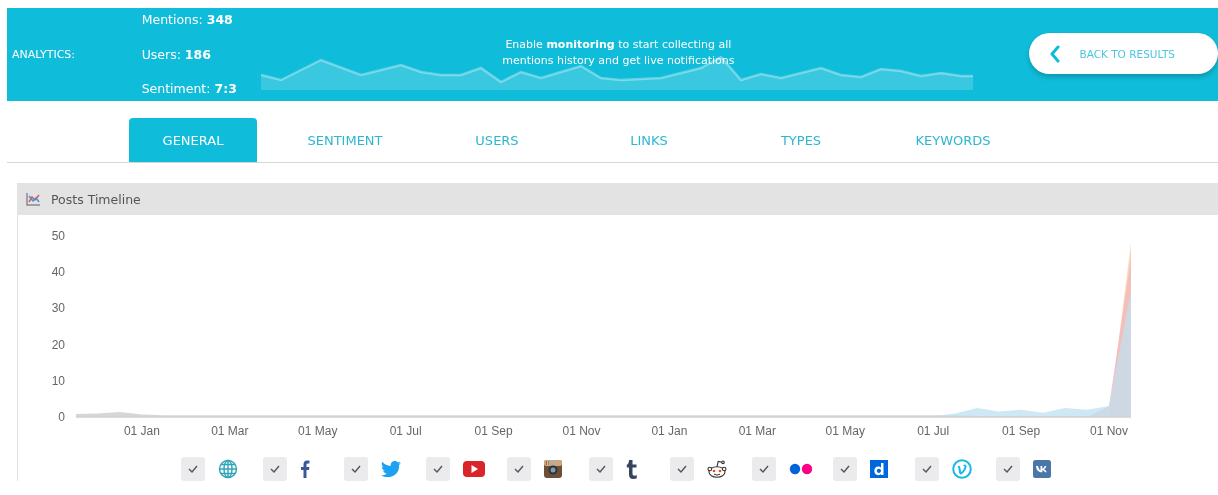 Image resolution: width=1218 pixels, height=495 pixels. Describe the element at coordinates (96, 199) in the screenshot. I see `panel-title: Posts Timeline` at that location.